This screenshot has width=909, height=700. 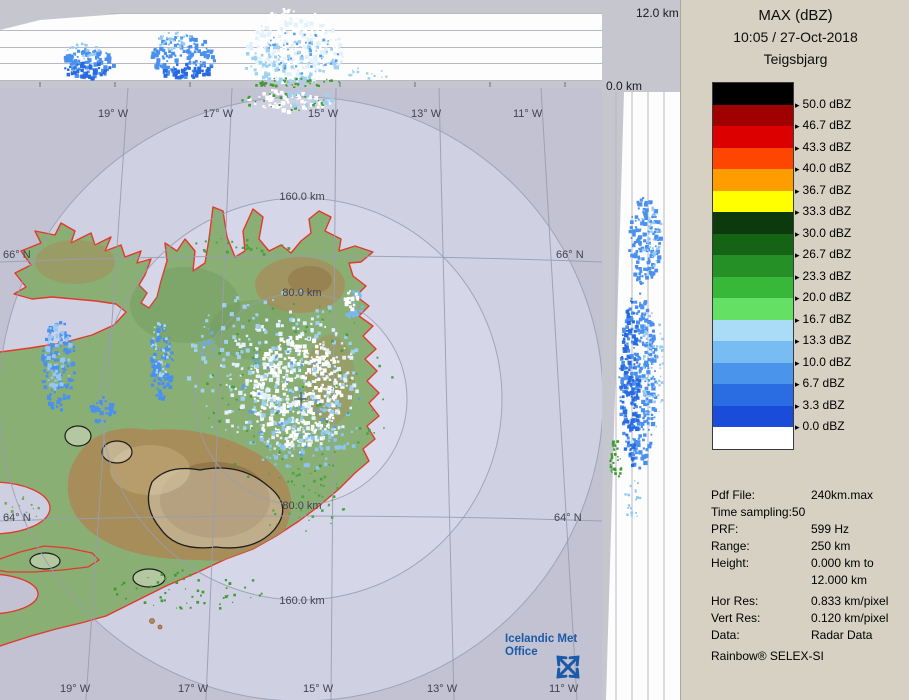 What do you see at coordinates (45, 561) in the screenshot?
I see `glacier-snaefellsjokull` at bounding box center [45, 561].